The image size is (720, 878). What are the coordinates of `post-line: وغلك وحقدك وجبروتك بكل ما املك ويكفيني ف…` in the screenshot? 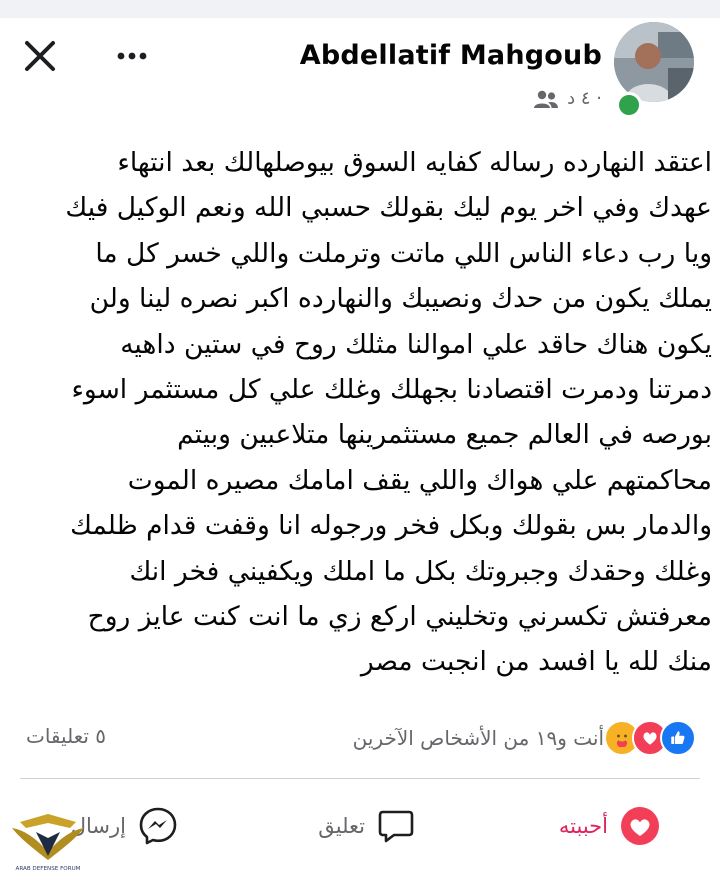 It's located at (420, 571).